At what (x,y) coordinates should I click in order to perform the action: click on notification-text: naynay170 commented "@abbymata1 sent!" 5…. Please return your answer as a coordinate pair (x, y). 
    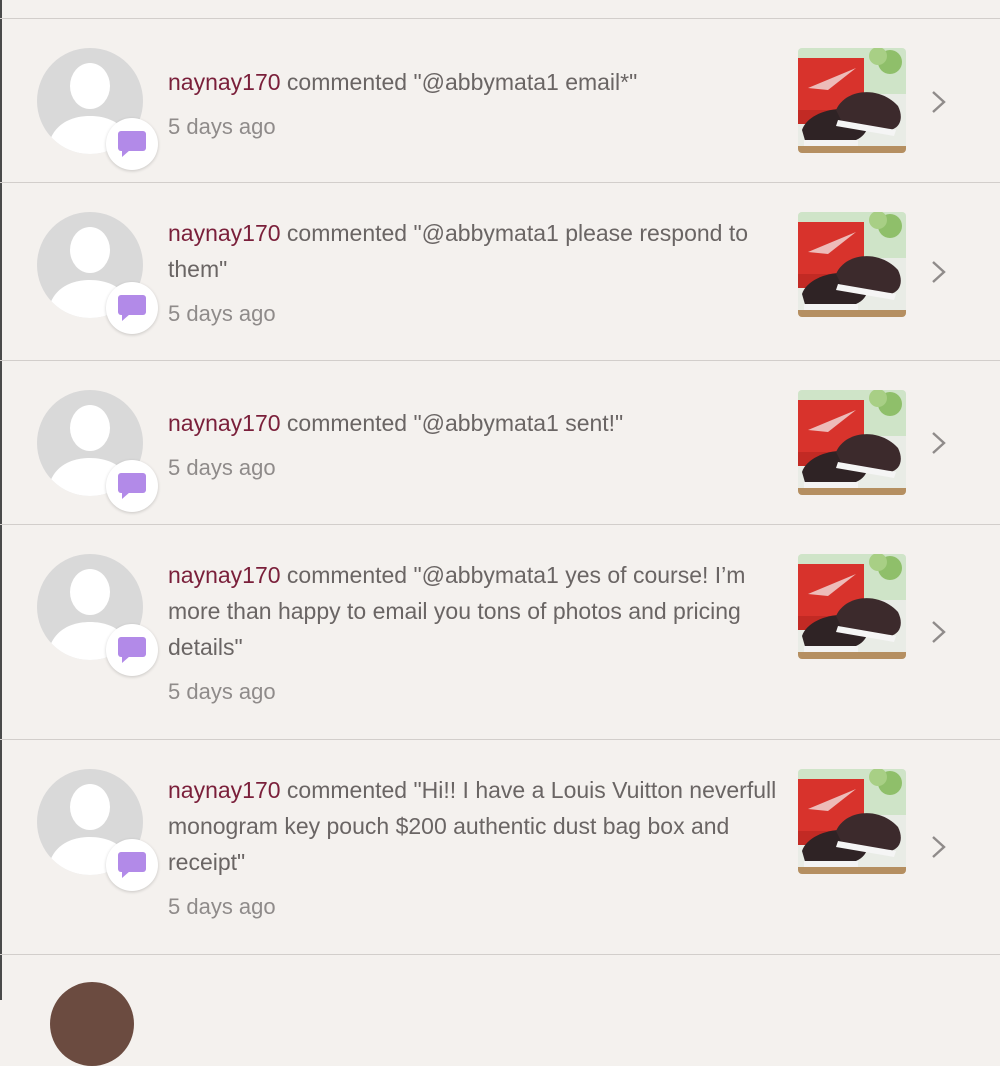
    Looking at the image, I should click on (473, 445).